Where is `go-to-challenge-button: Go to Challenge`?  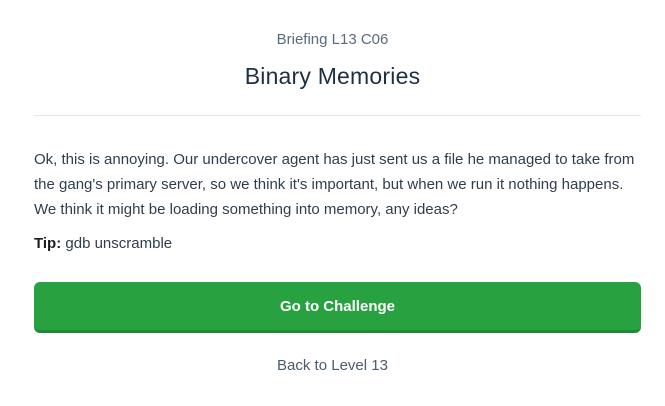
go-to-challenge-button: Go to Challenge is located at coordinates (337, 307).